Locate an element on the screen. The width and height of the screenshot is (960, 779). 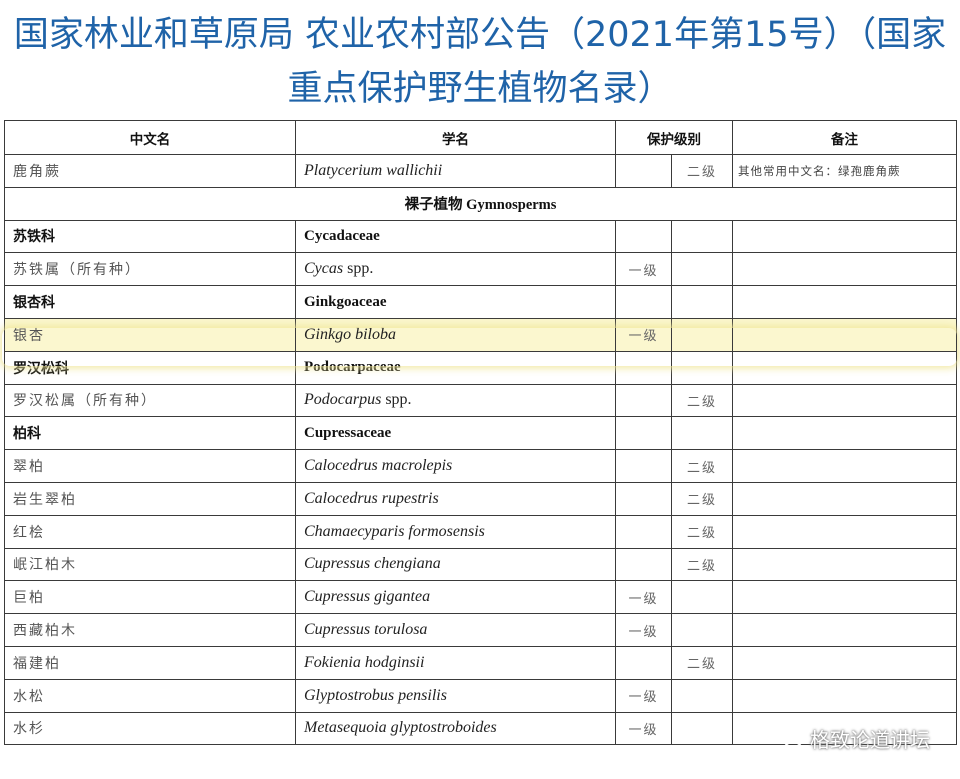
table-row: 巨柏 Cupressus gigantea 一级 is located at coordinates (480, 597).